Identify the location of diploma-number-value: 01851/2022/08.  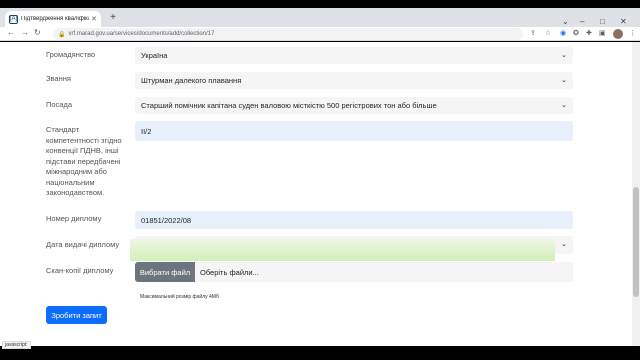
(166, 220).